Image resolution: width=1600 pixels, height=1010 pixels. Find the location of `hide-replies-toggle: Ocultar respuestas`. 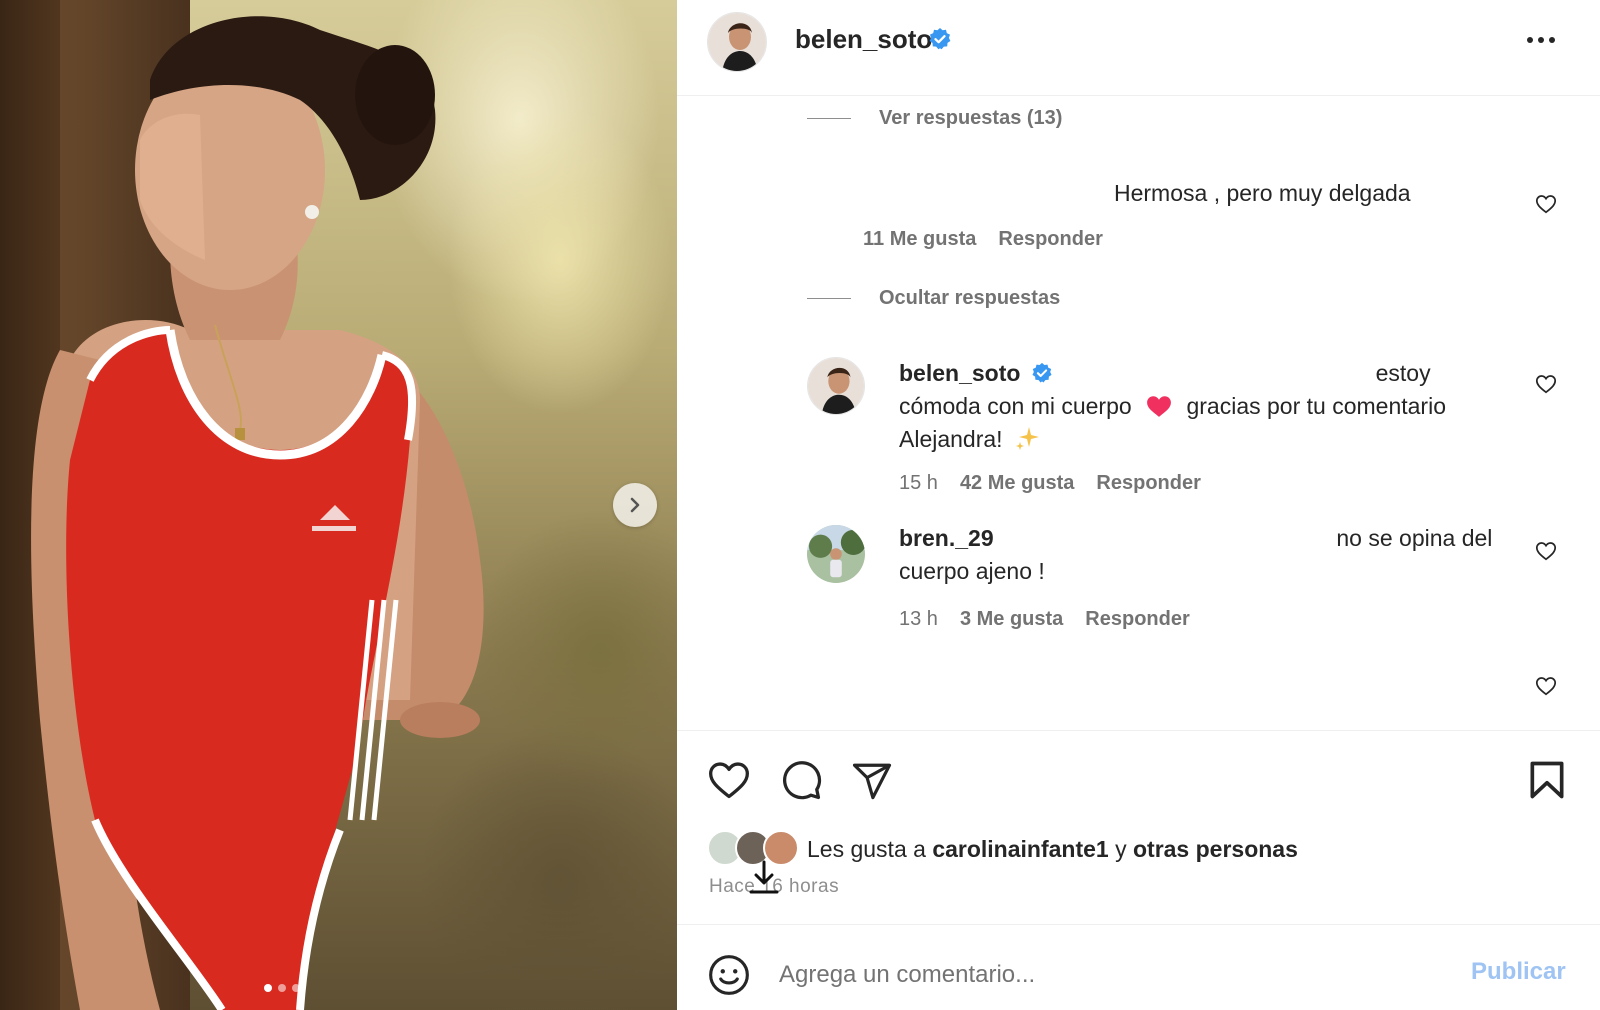

hide-replies-toggle: Ocultar respuestas is located at coordinates (933, 298).